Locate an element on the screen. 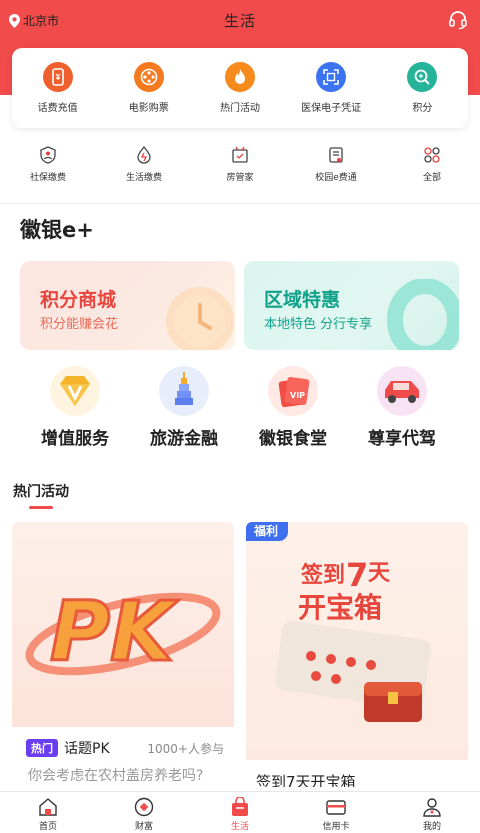  quick-label: 电影购票 is located at coordinates (148, 108).